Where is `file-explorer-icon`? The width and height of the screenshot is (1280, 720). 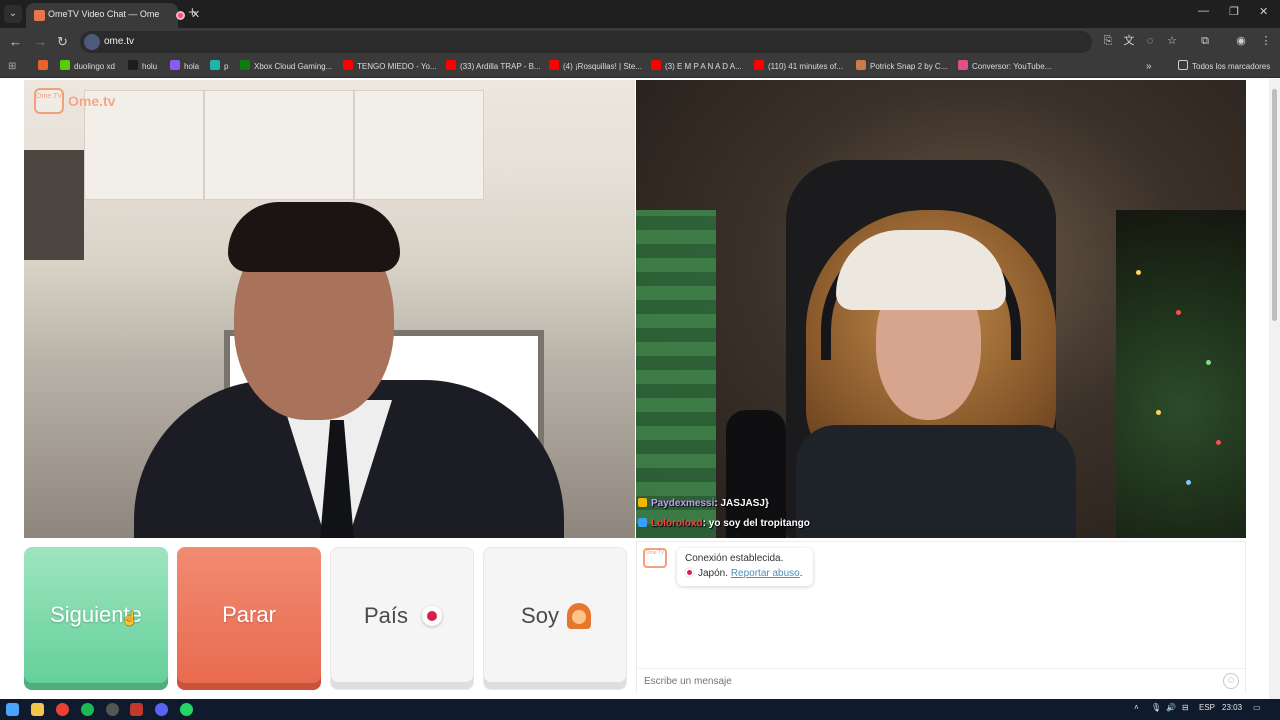
file-explorer-icon is located at coordinates (37, 709).